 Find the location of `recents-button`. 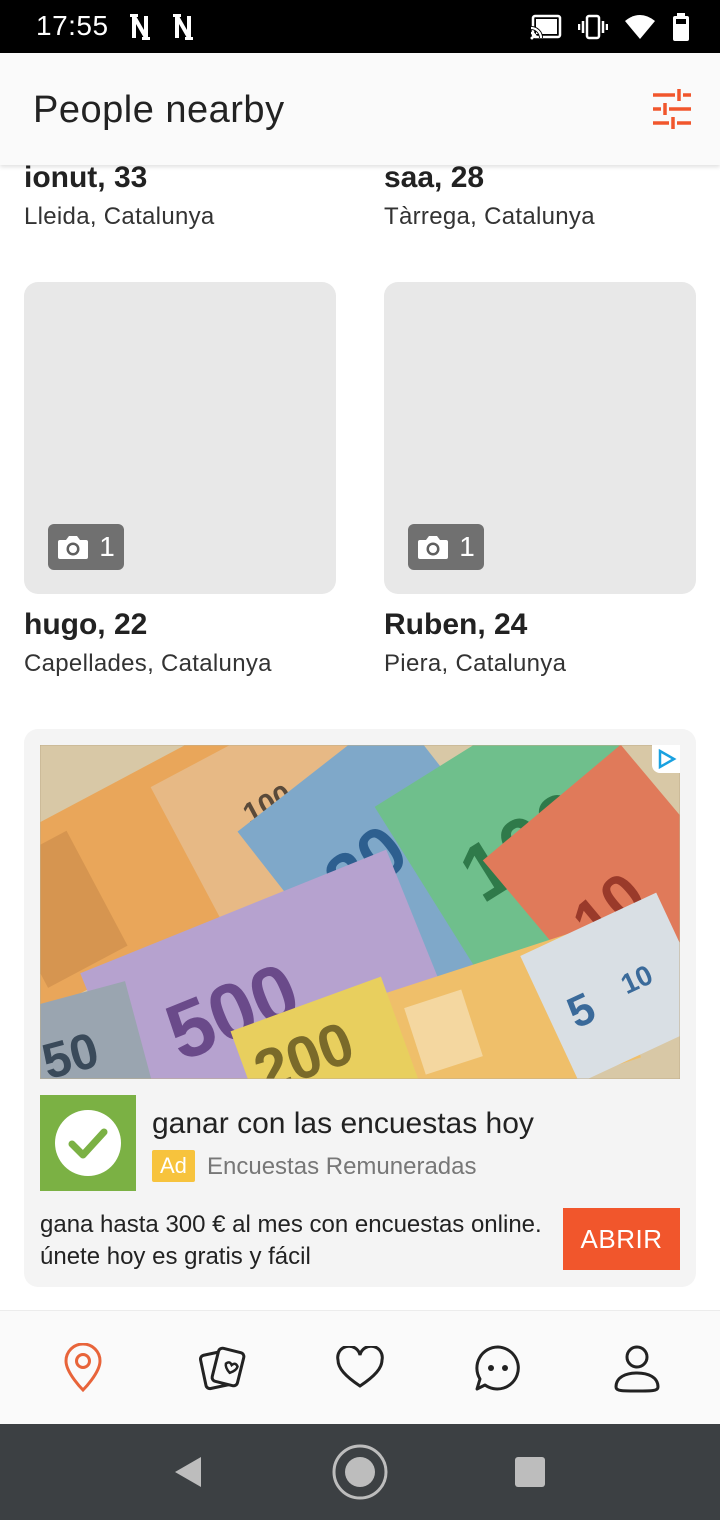

recents-button is located at coordinates (530, 1472).